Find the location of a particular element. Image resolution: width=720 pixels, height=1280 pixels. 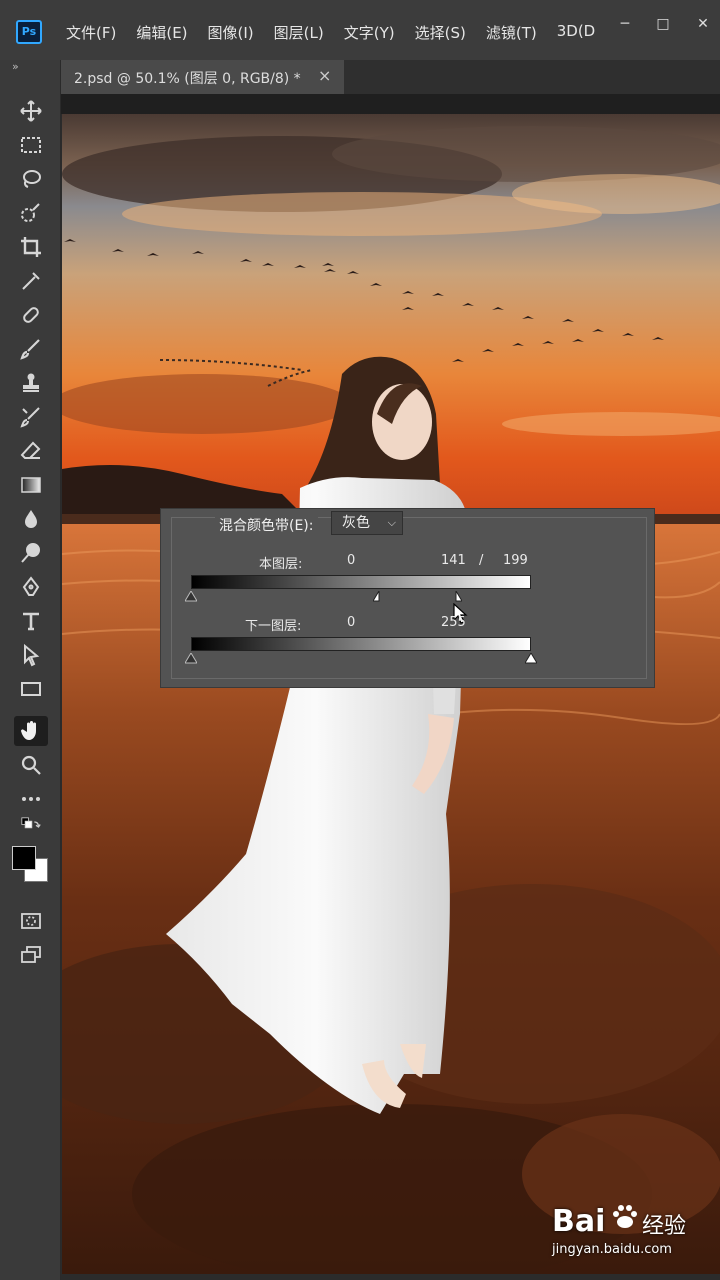

screen-mode-icon is located at coordinates (31, 954).